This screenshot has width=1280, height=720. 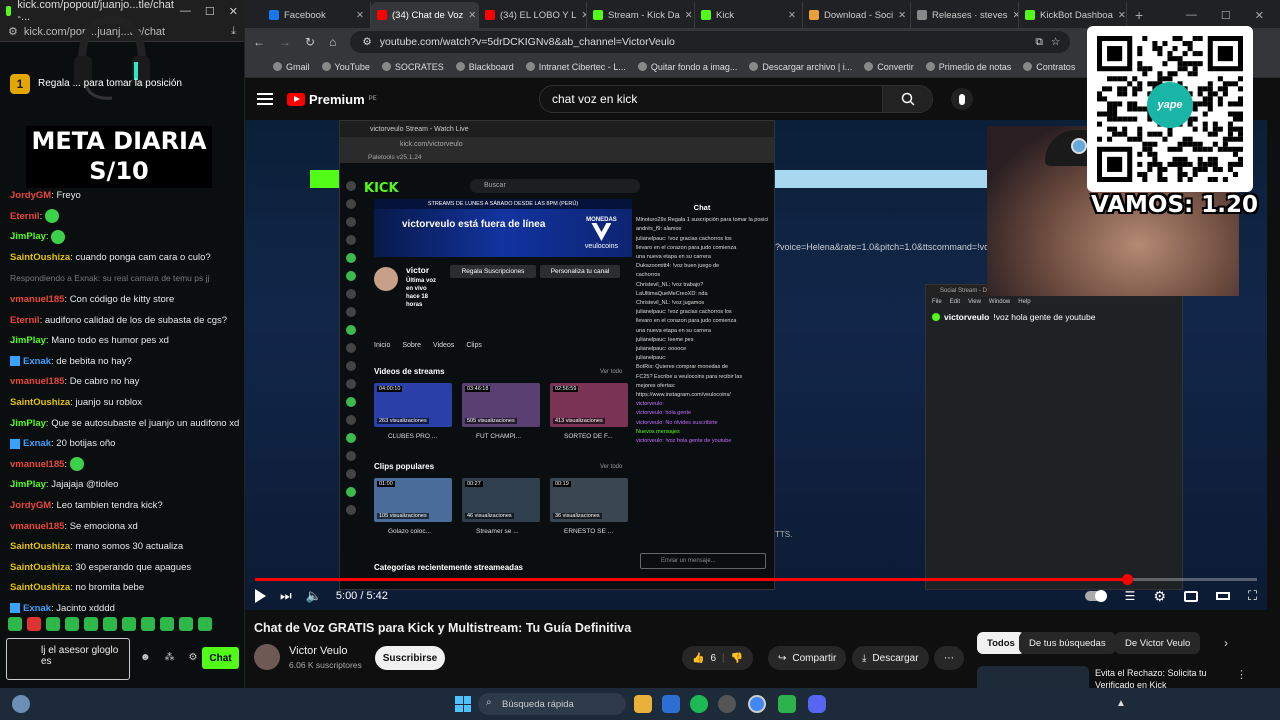 I want to click on pinned-message: 1 Regala ... para tomar la posición, so click(x=122, y=84).